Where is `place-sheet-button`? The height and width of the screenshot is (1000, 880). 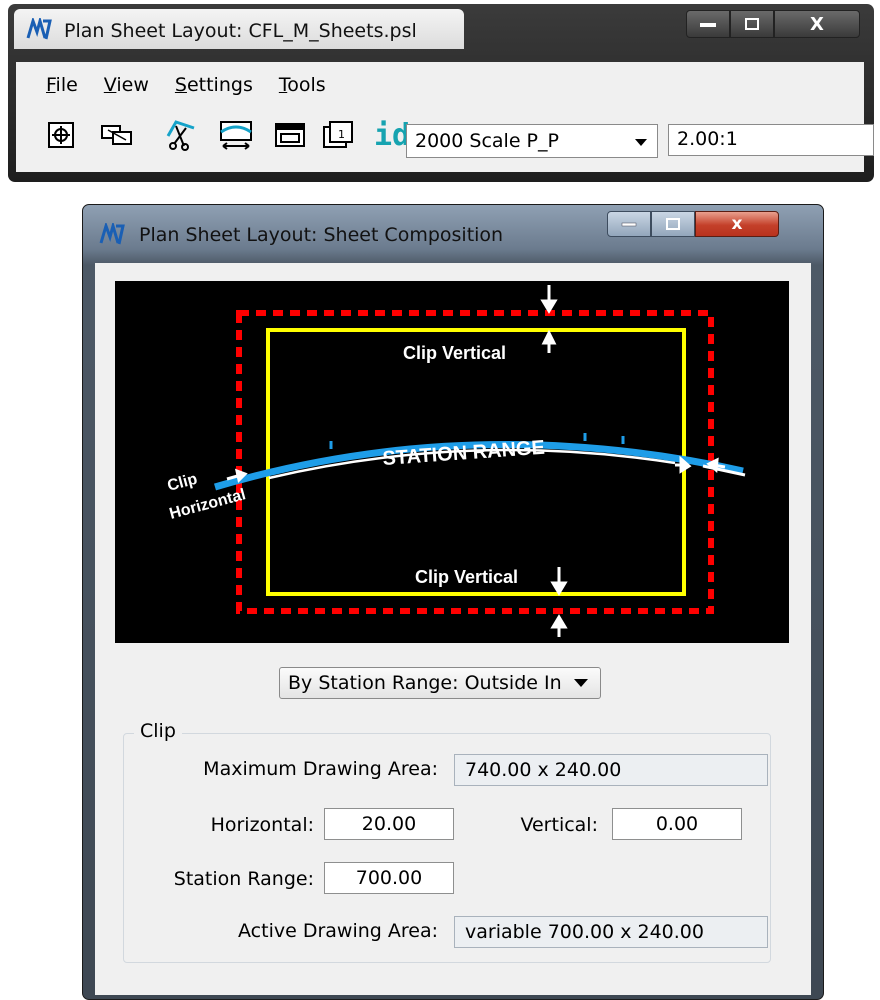 place-sheet-button is located at coordinates (61, 135).